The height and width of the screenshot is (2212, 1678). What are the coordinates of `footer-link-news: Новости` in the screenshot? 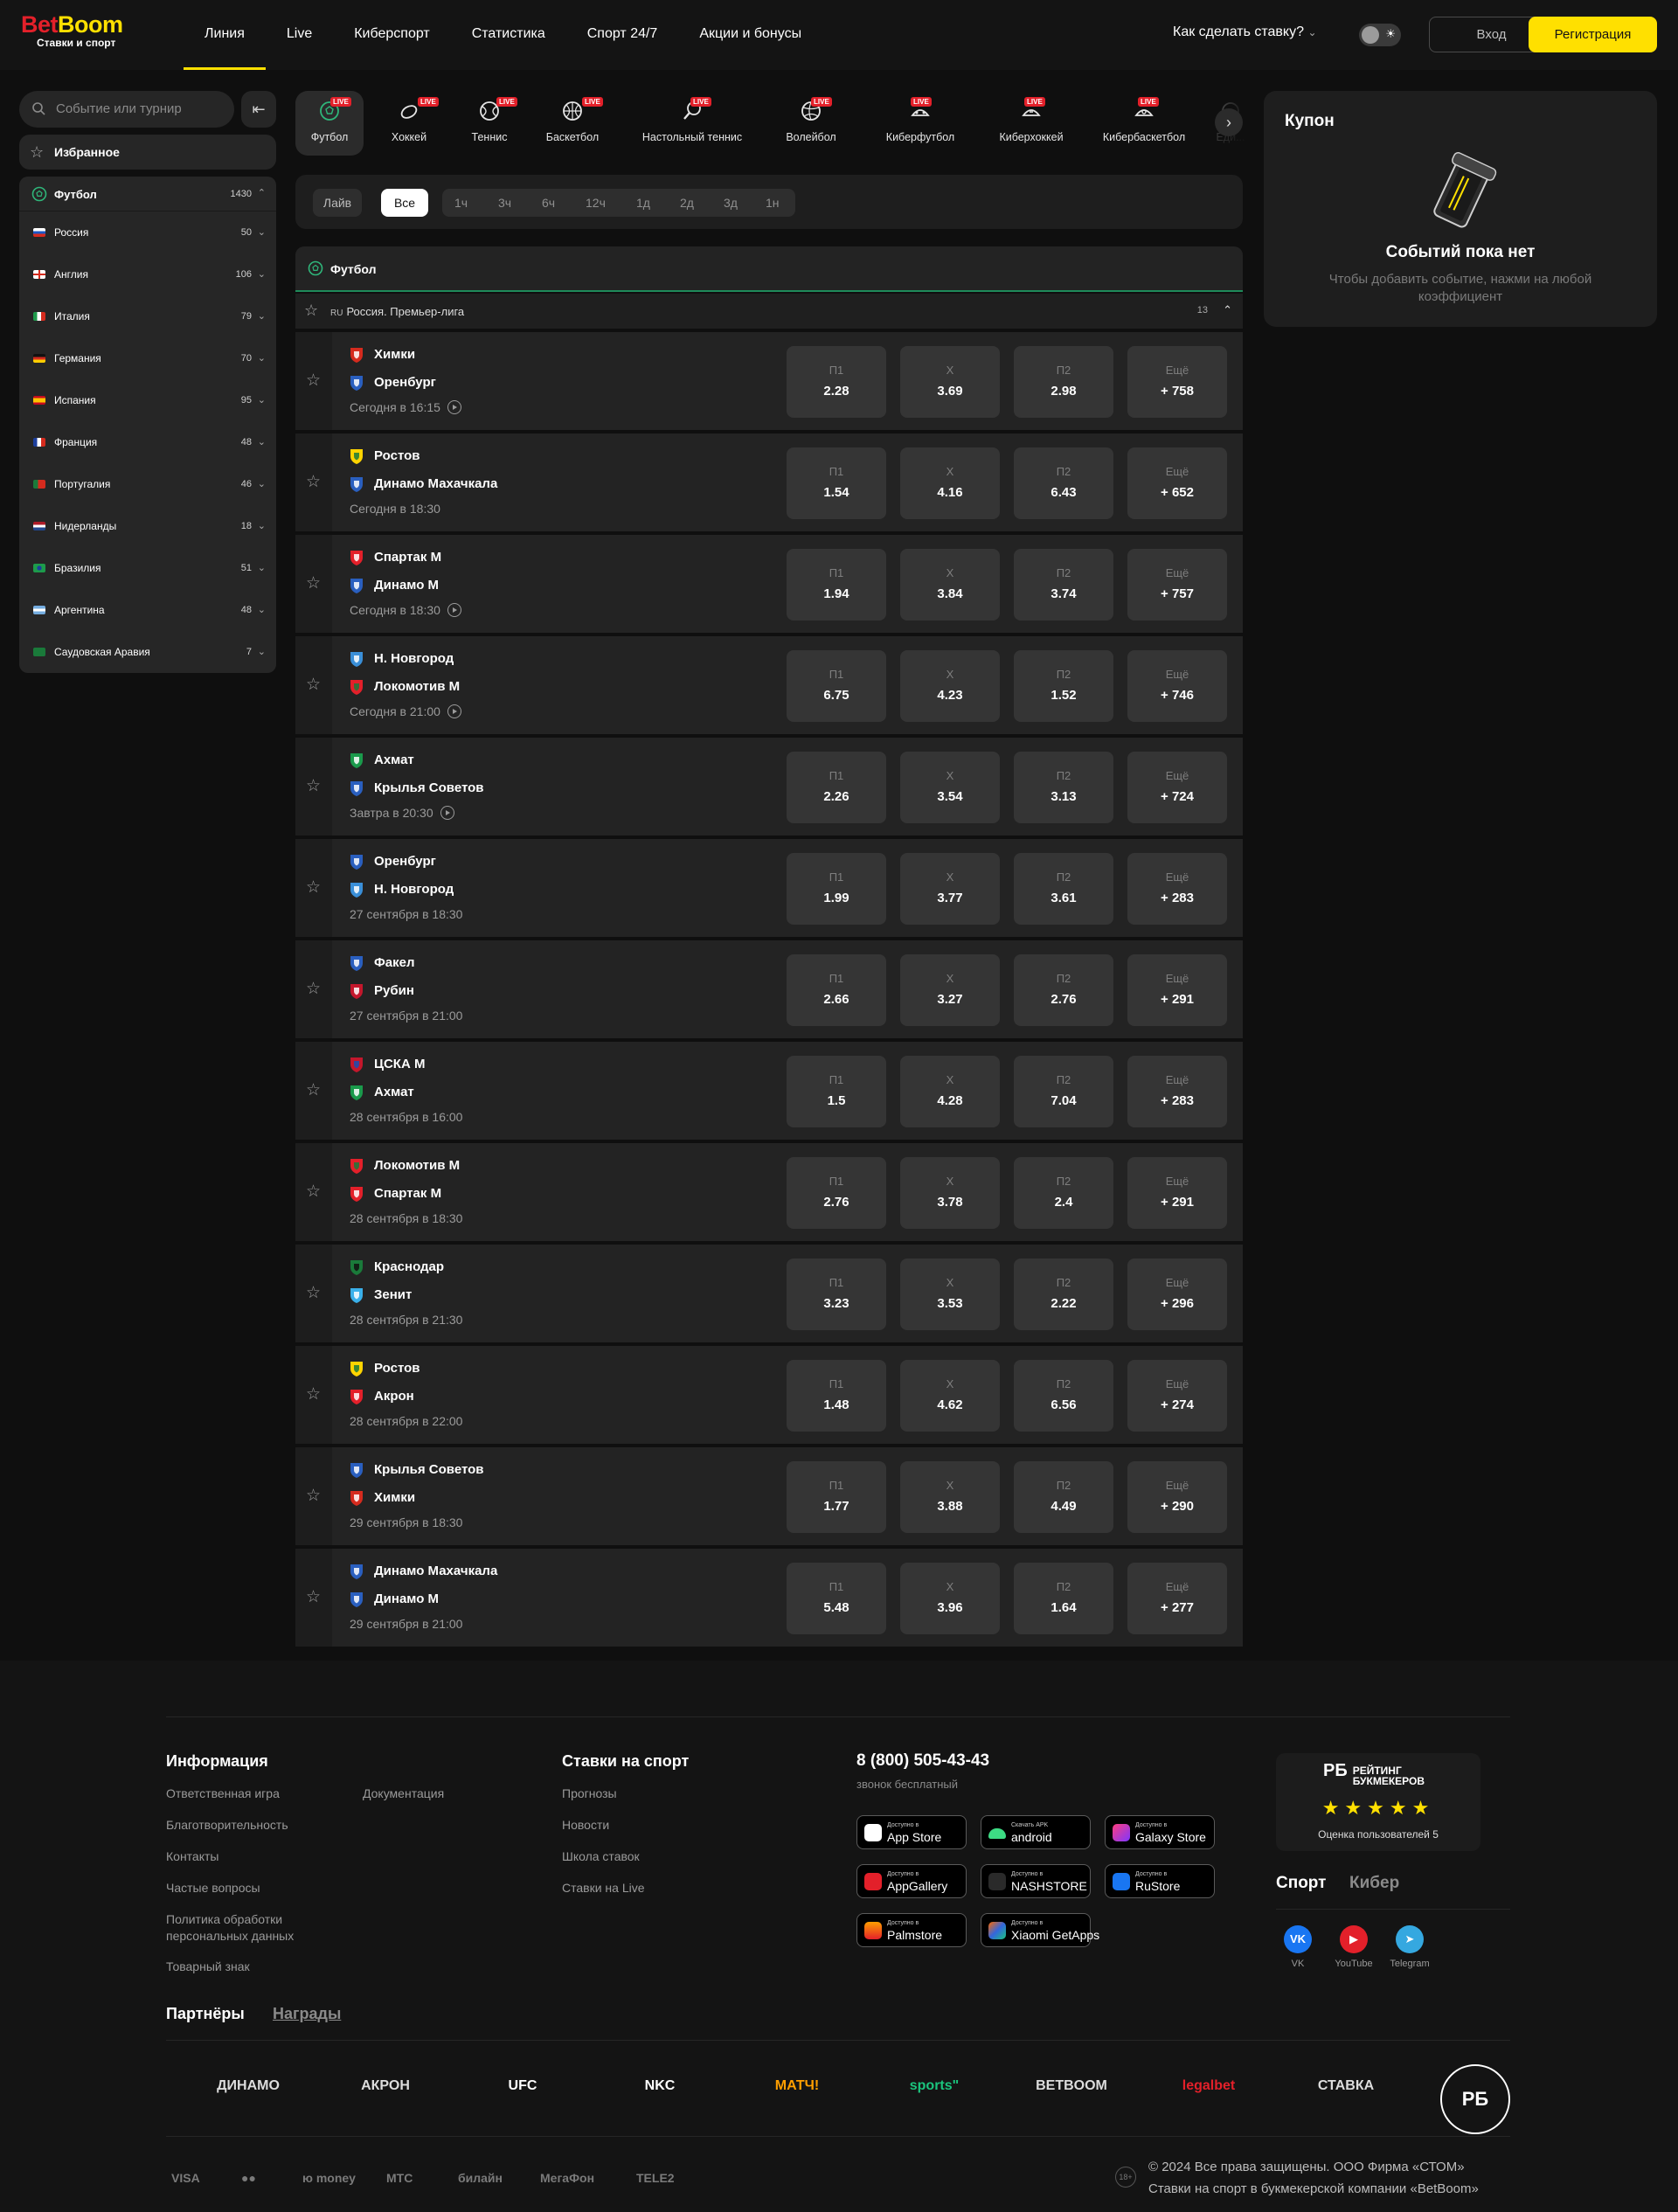 It's located at (585, 1825).